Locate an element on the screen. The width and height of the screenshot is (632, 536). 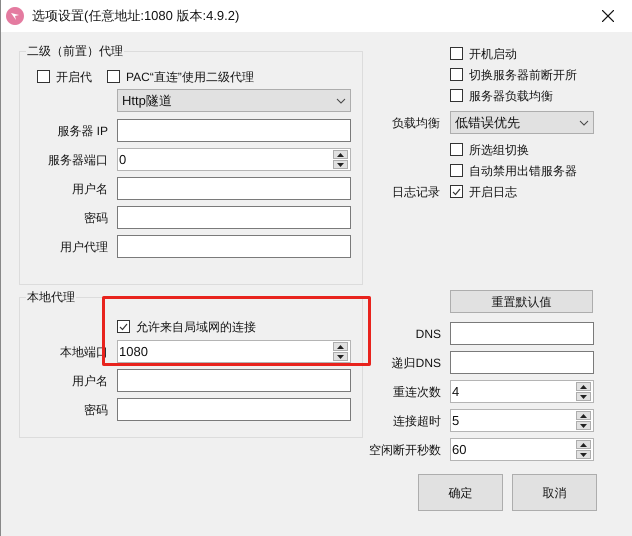
app-logo-icon is located at coordinates (15, 16).